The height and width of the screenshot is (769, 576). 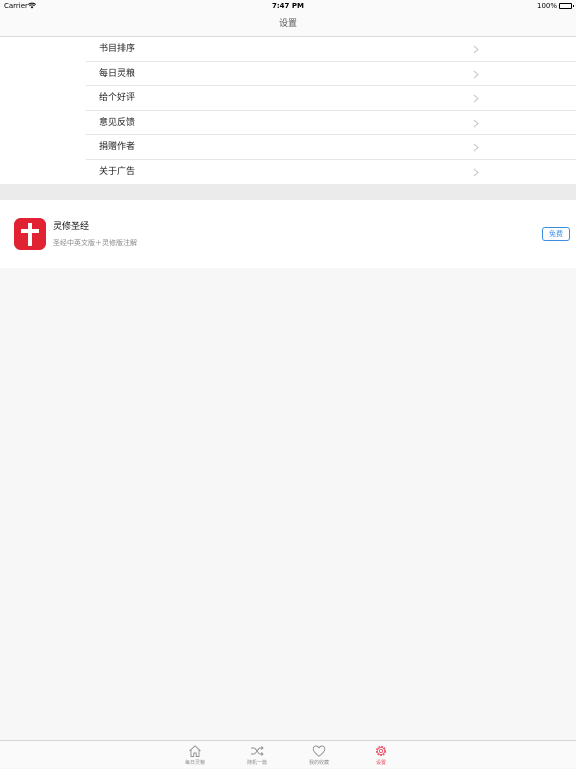 What do you see at coordinates (288, 754) in the screenshot?
I see `tab-bar: 每日灵粮 随机一篇 我的收藏 设置` at bounding box center [288, 754].